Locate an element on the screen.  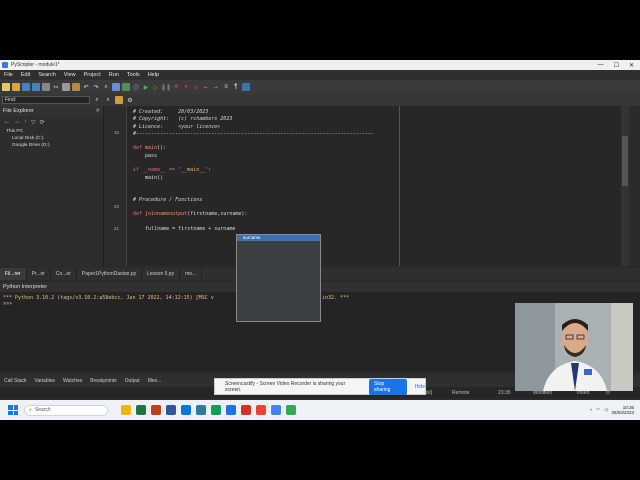
tree-item-this-pc: This PC is located at coordinates (54, 131).